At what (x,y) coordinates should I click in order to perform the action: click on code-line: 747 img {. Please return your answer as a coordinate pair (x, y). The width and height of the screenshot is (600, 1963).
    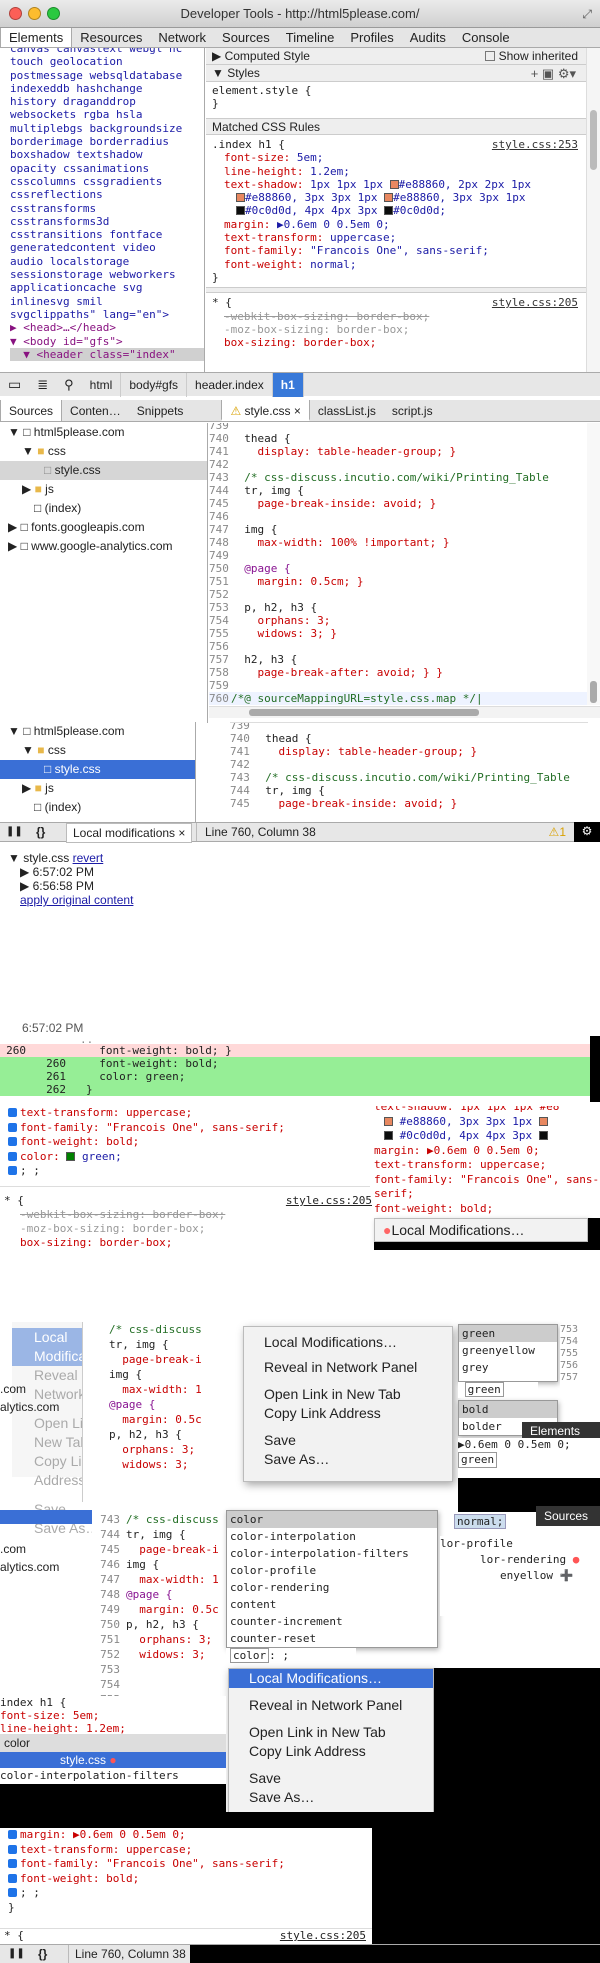
    Looking at the image, I should click on (398, 529).